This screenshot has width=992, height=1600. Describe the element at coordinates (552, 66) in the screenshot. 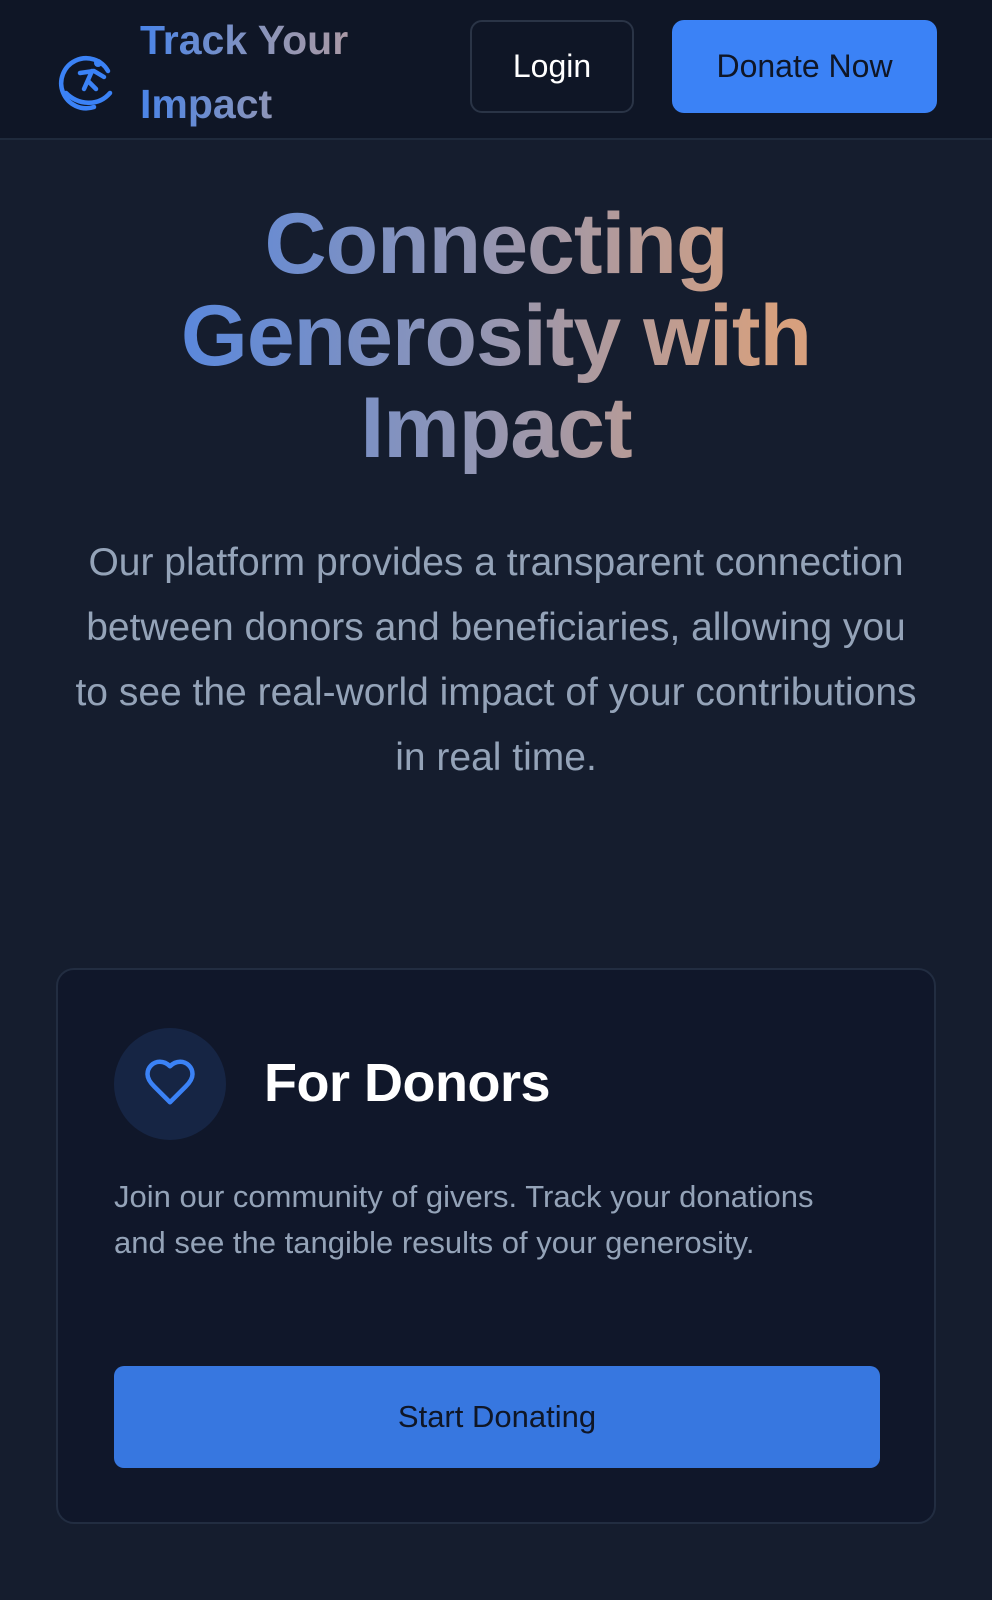

I see `login-button: Login` at that location.